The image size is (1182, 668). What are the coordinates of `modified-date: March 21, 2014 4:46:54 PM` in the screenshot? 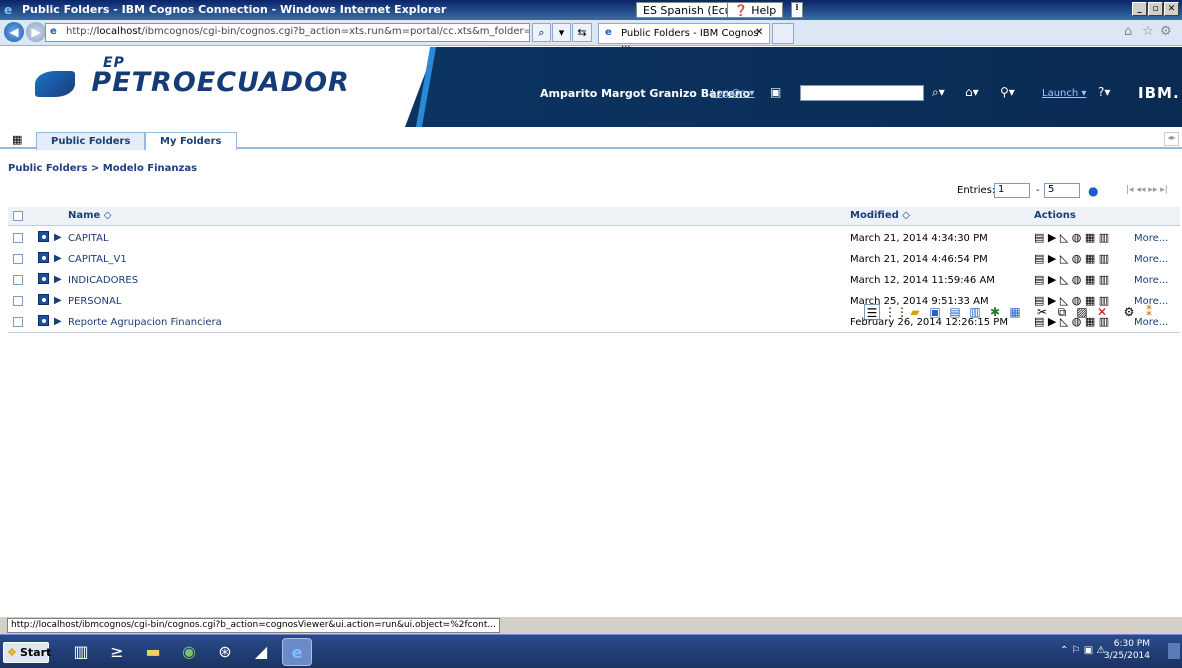 It's located at (919, 259).